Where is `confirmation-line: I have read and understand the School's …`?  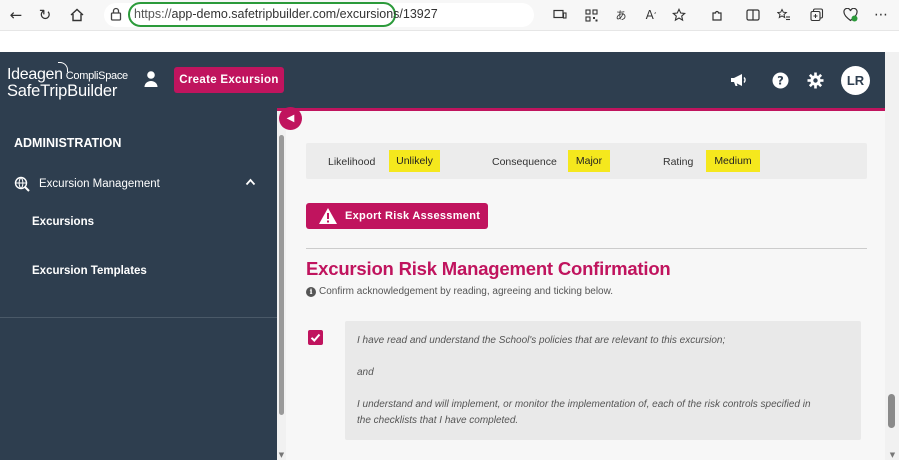 confirmation-line: I have read and understand the School's … is located at coordinates (541, 340).